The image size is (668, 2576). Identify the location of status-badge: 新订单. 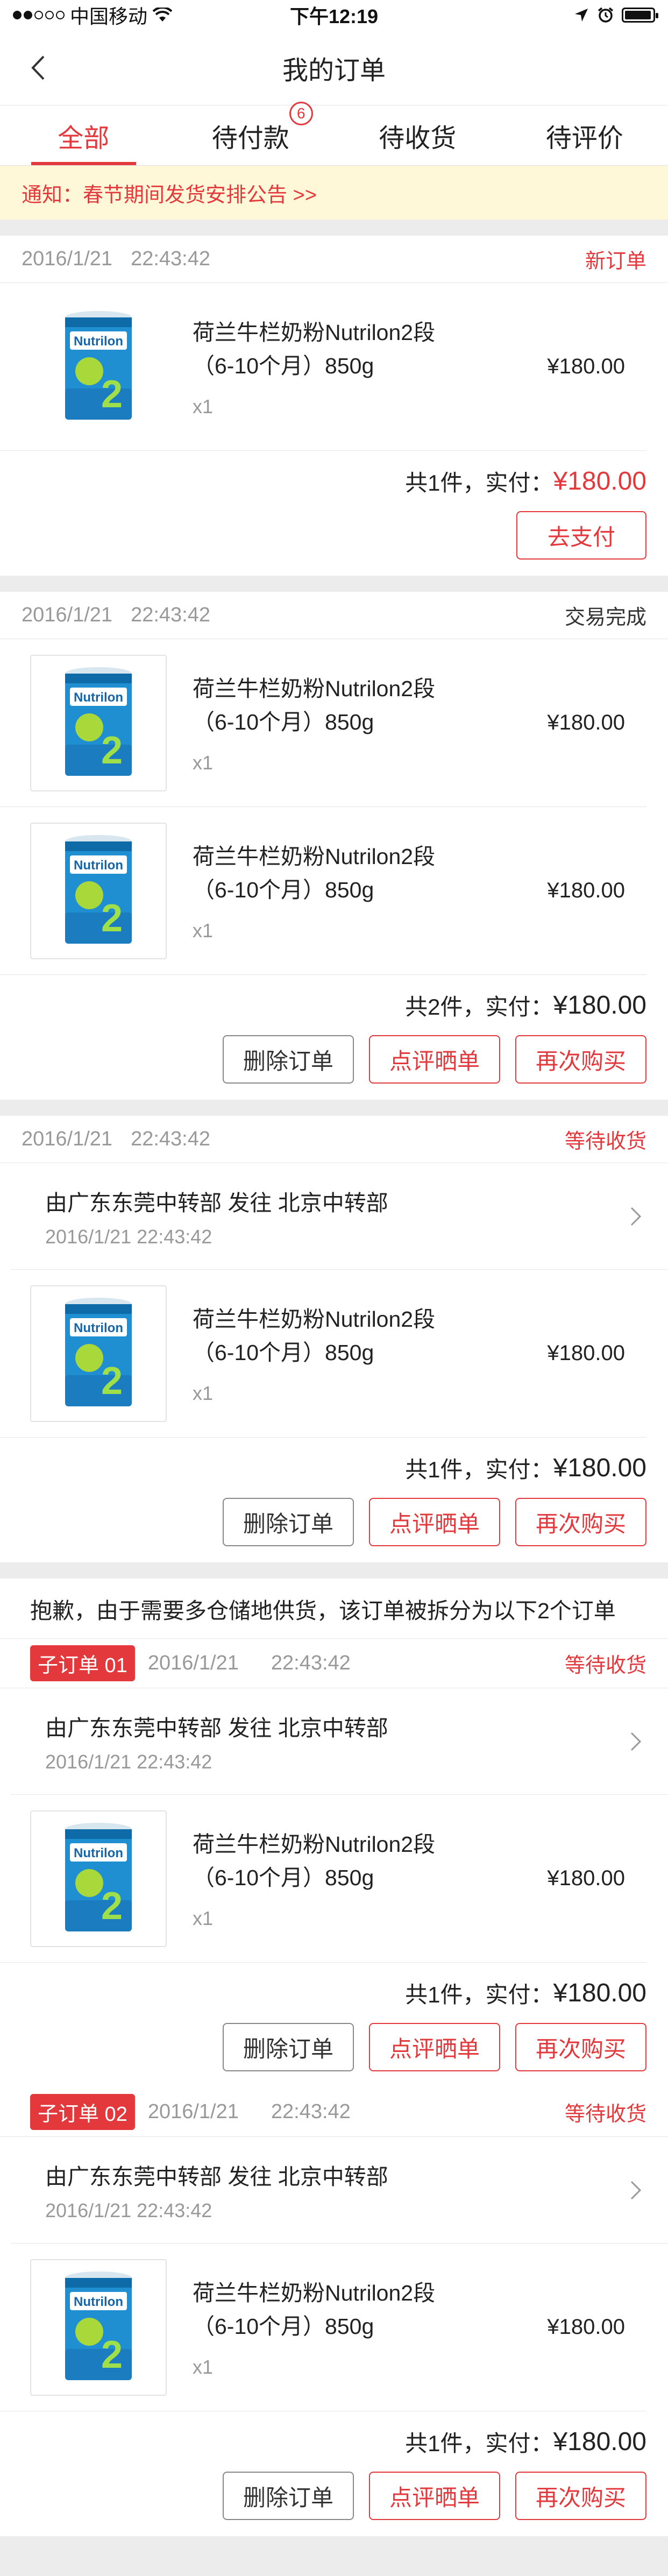
(615, 261).